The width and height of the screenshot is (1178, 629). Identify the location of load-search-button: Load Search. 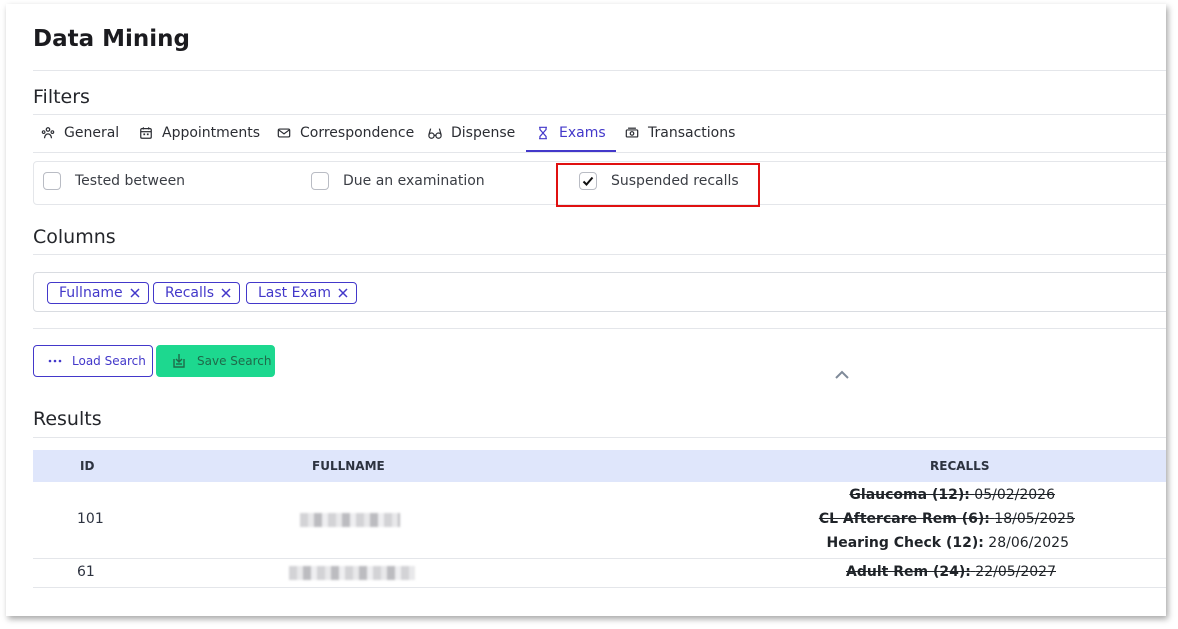
(93, 361).